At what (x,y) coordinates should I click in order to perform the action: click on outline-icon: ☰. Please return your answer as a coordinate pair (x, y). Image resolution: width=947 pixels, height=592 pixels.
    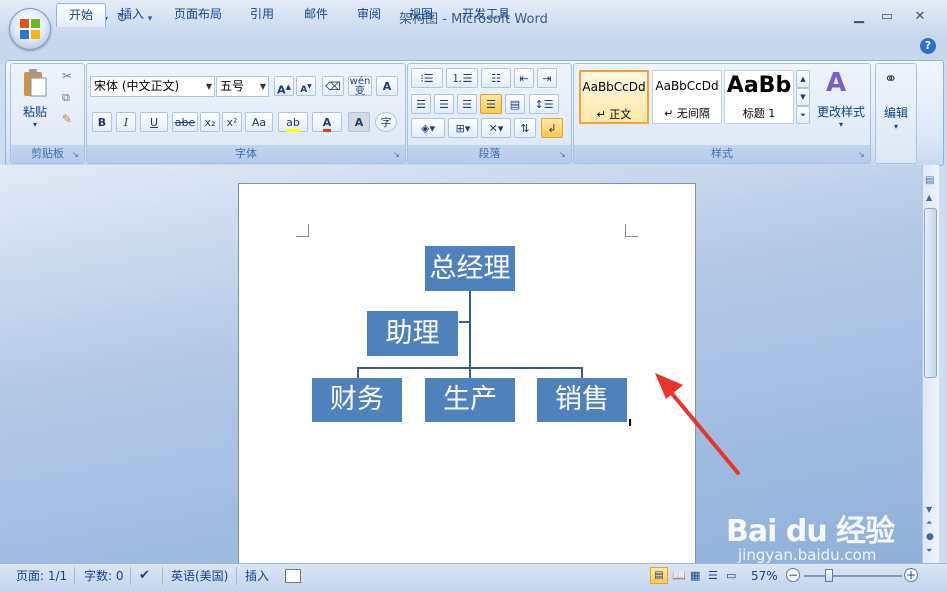
    Looking at the image, I should click on (713, 576).